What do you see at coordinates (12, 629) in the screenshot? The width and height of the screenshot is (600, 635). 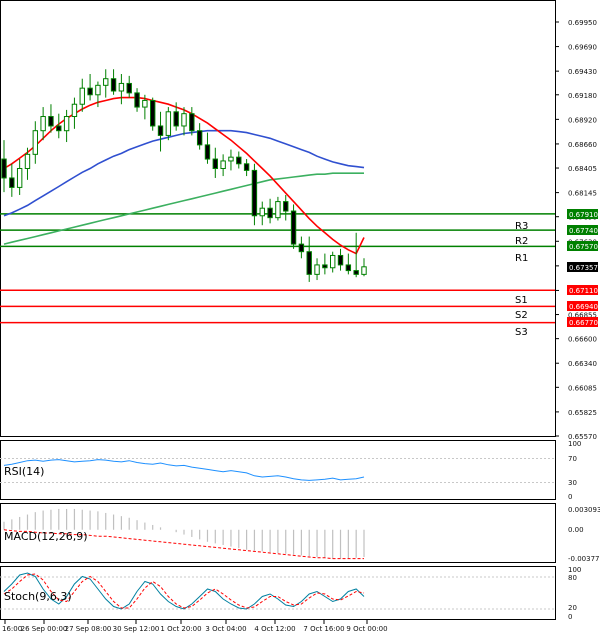 I see `x-tick-label: 16:00` at bounding box center [12, 629].